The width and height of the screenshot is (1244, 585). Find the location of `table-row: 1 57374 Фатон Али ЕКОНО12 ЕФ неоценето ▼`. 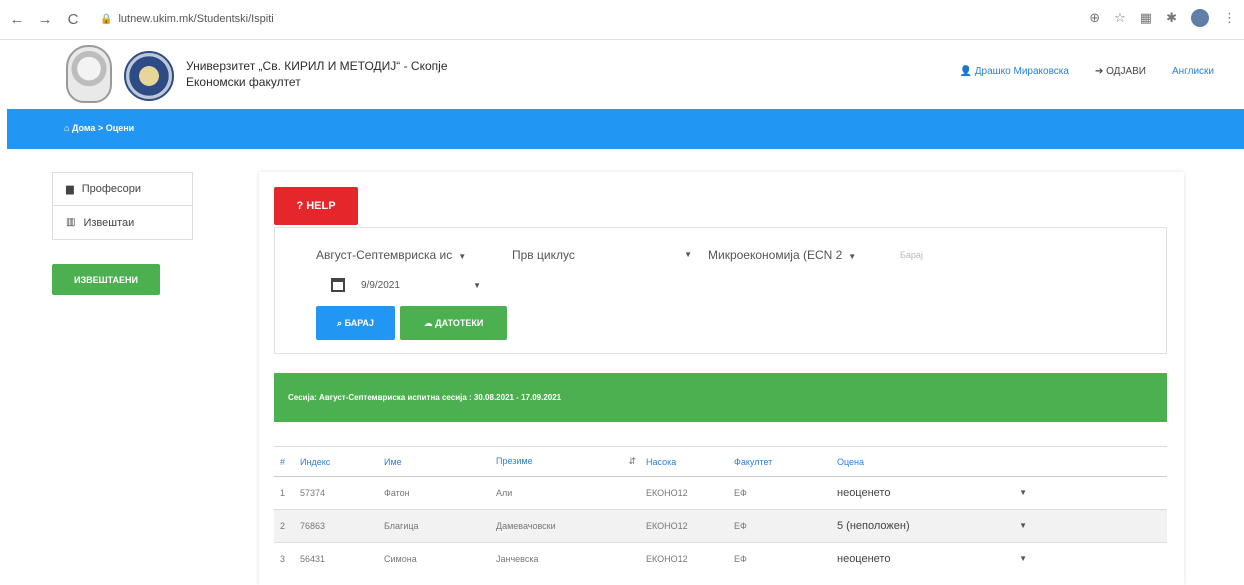

table-row: 1 57374 Фатон Али ЕКОНО12 ЕФ неоценето ▼ is located at coordinates (720, 493).